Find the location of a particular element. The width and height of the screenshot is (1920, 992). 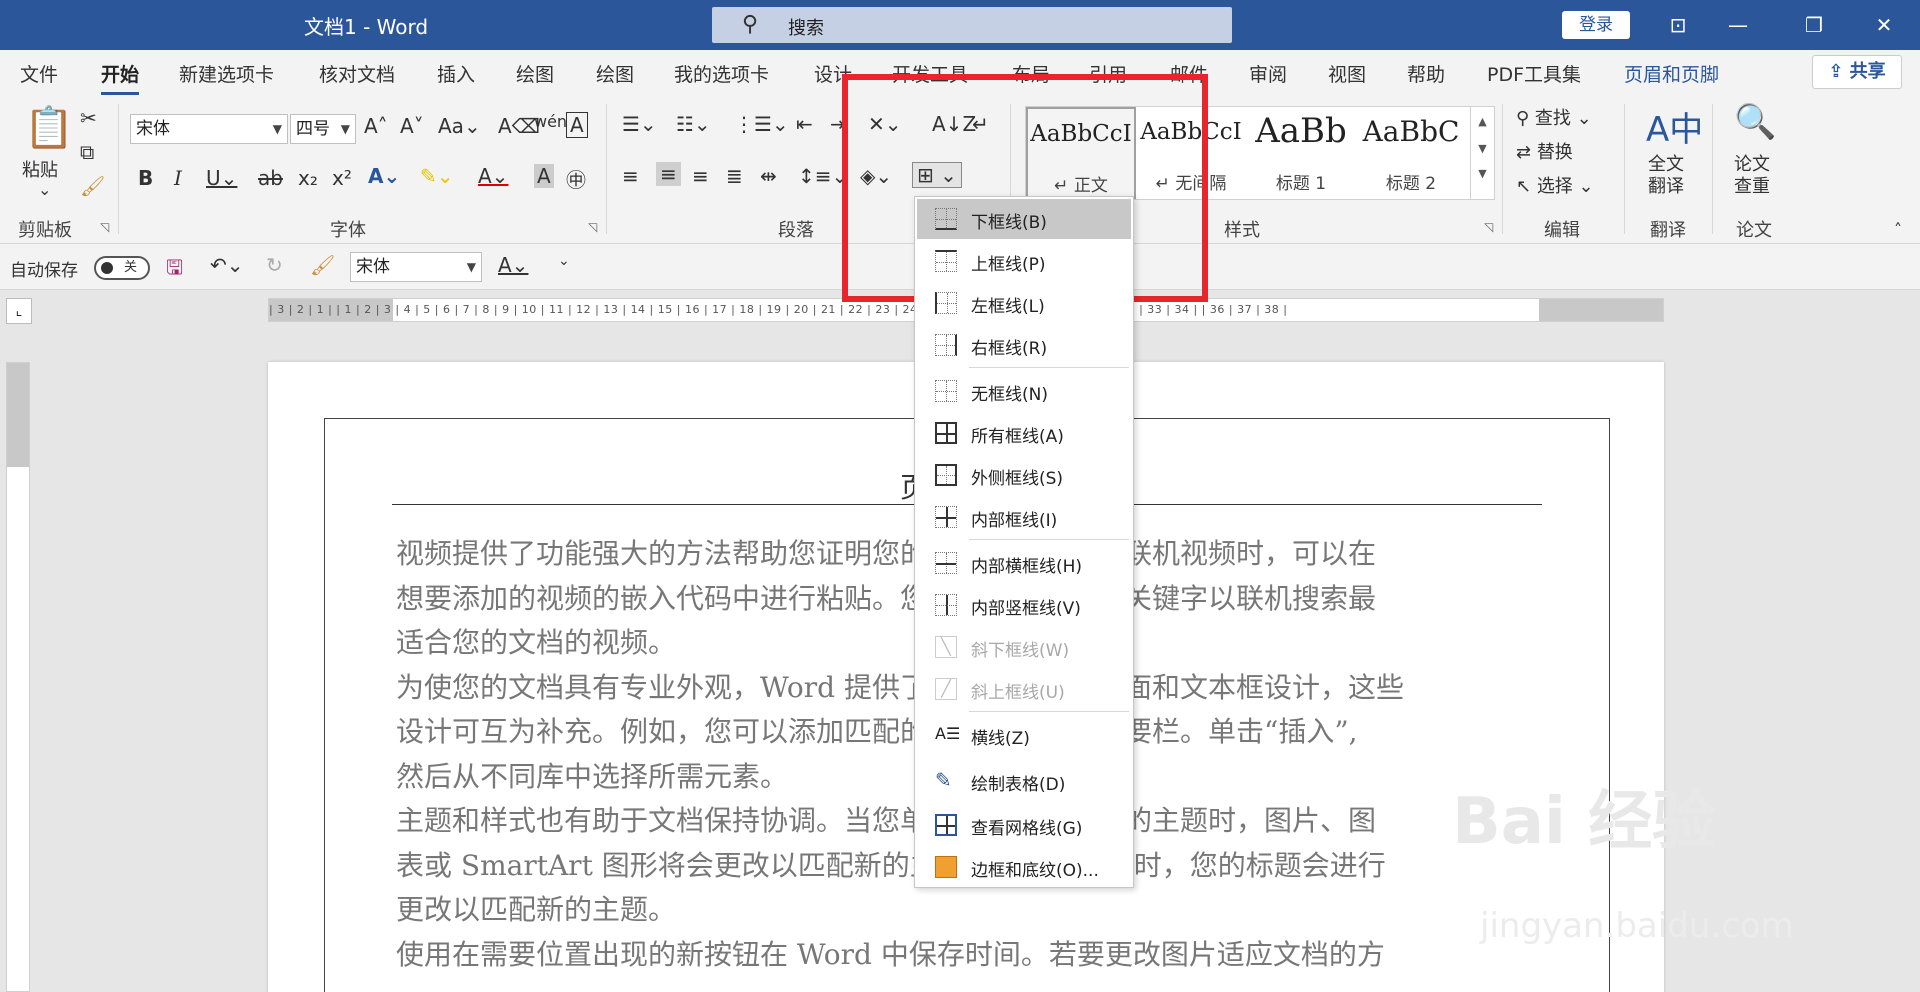

search-box: ⚲ 搜索 is located at coordinates (972, 25).